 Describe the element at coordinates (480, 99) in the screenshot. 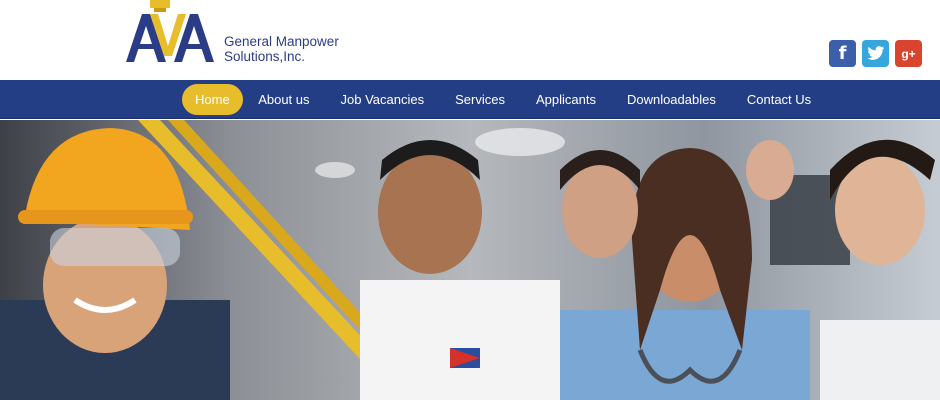

I see `nav-item-services: Services` at that location.